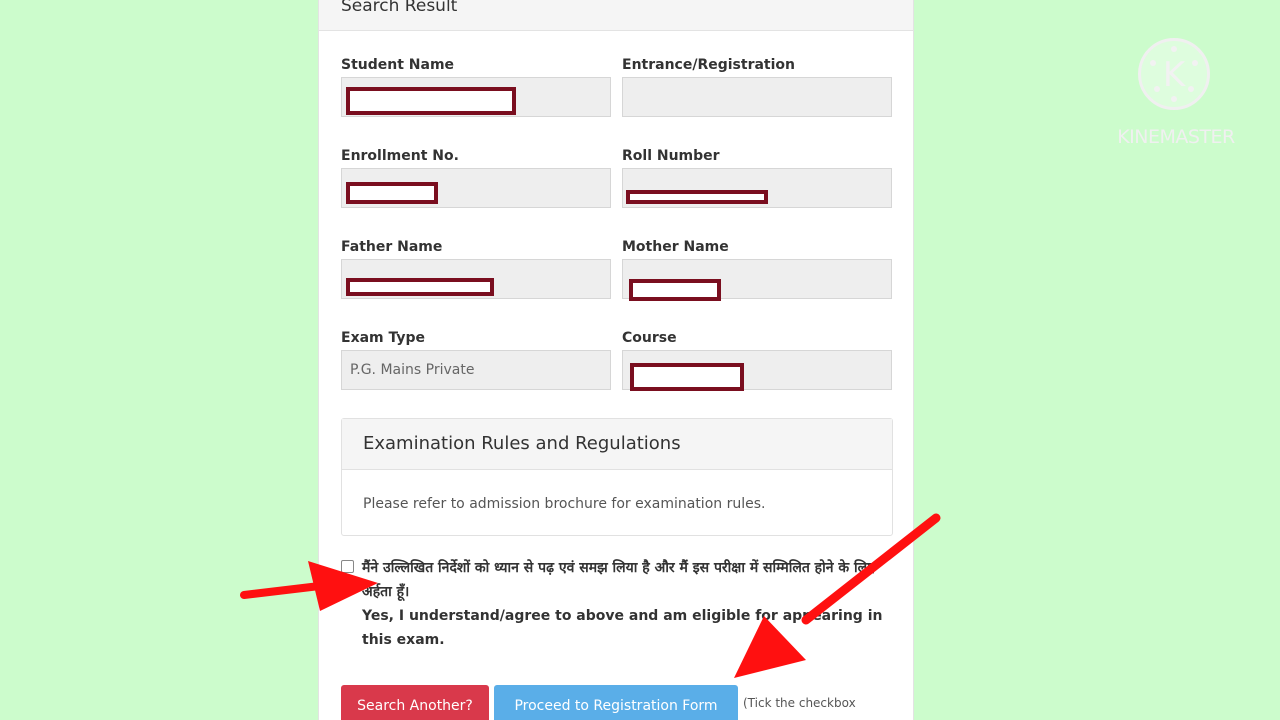 The width and height of the screenshot is (1280, 720). What do you see at coordinates (398, 65) in the screenshot?
I see `student-name-label: Student Name` at bounding box center [398, 65].